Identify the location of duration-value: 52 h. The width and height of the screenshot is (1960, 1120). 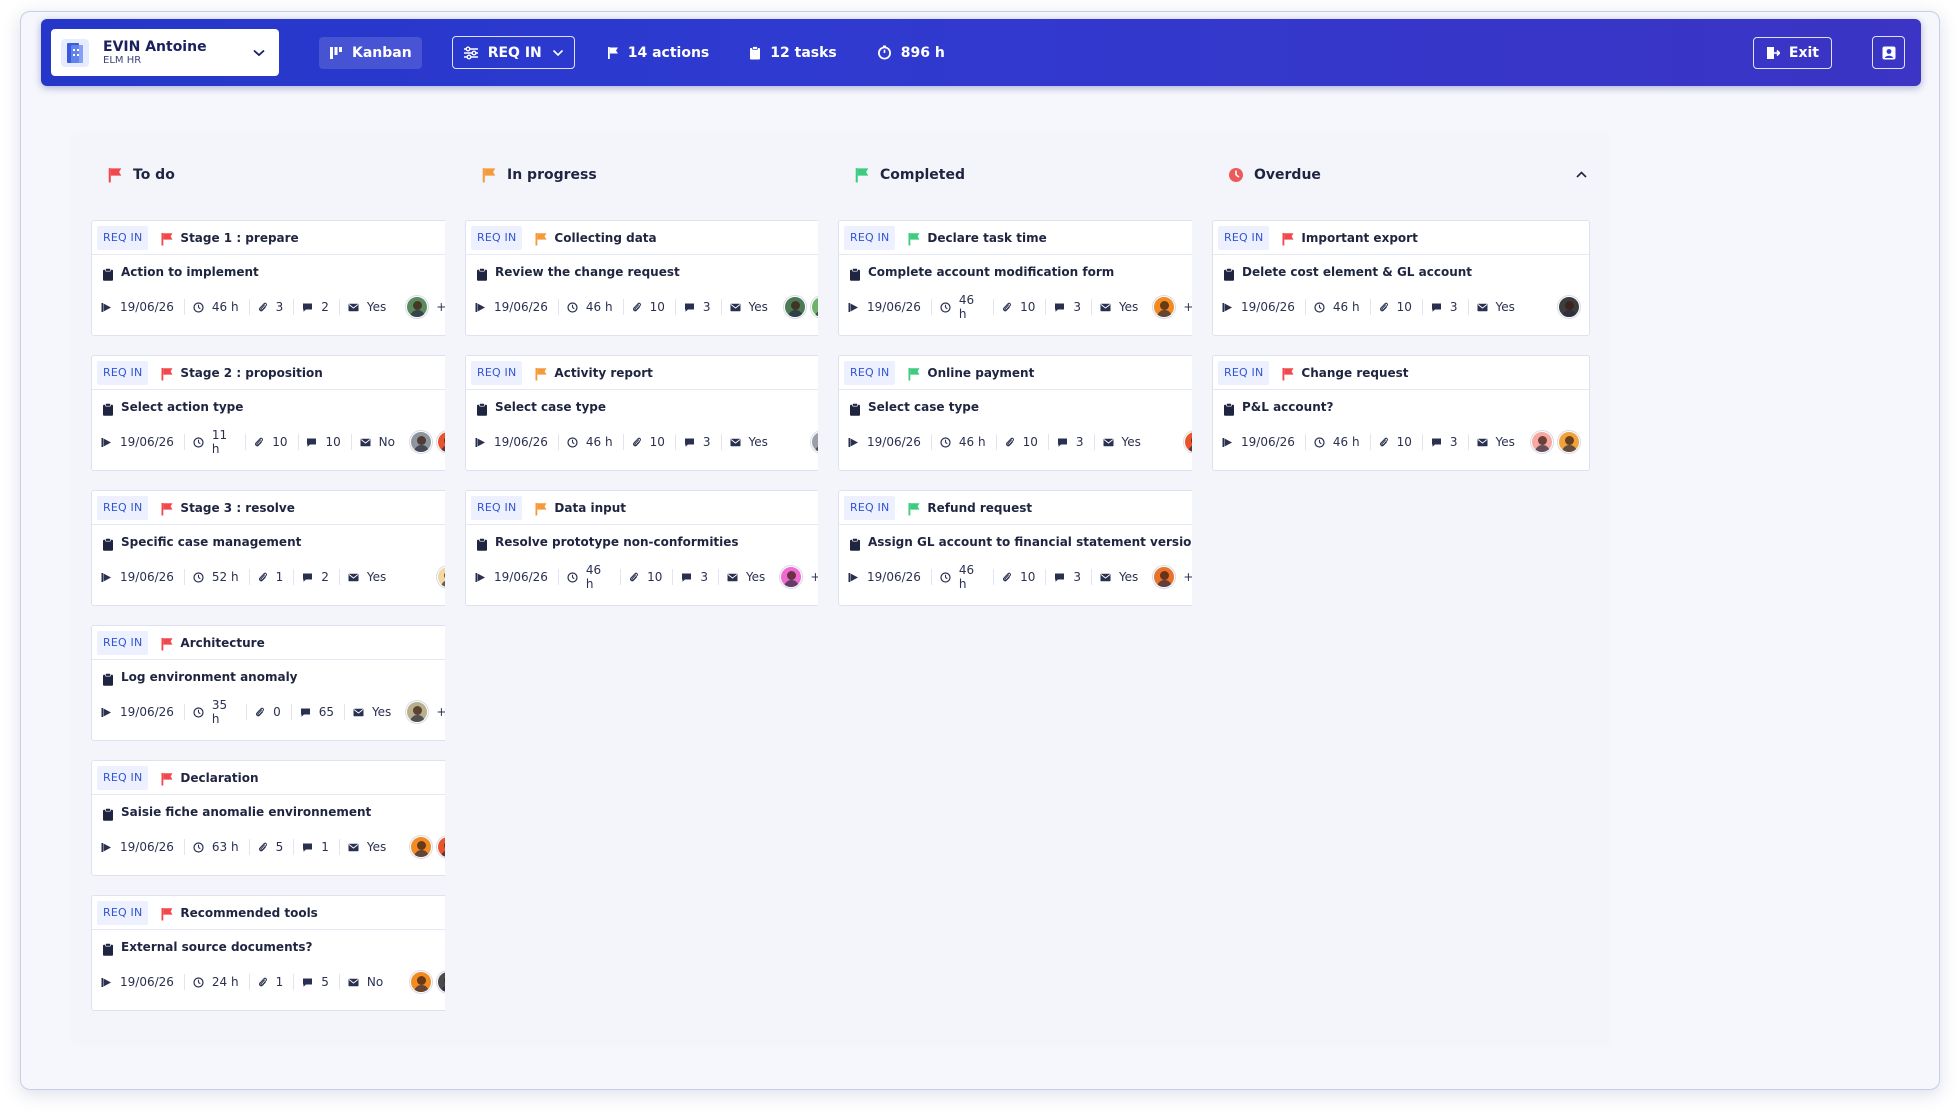
(225, 577).